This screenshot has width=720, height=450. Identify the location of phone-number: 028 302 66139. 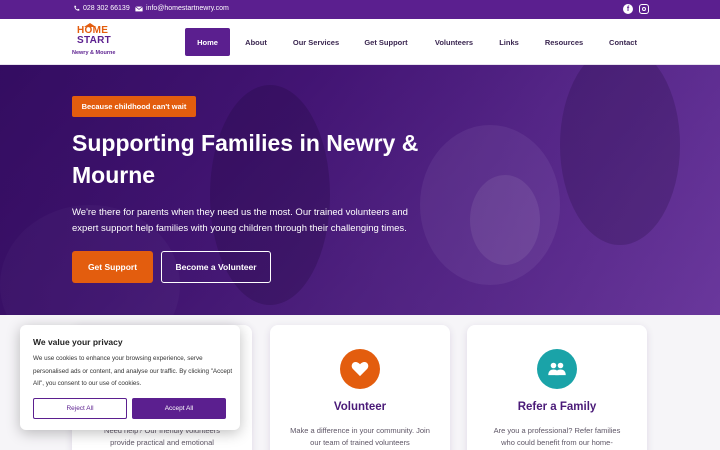
(106, 8).